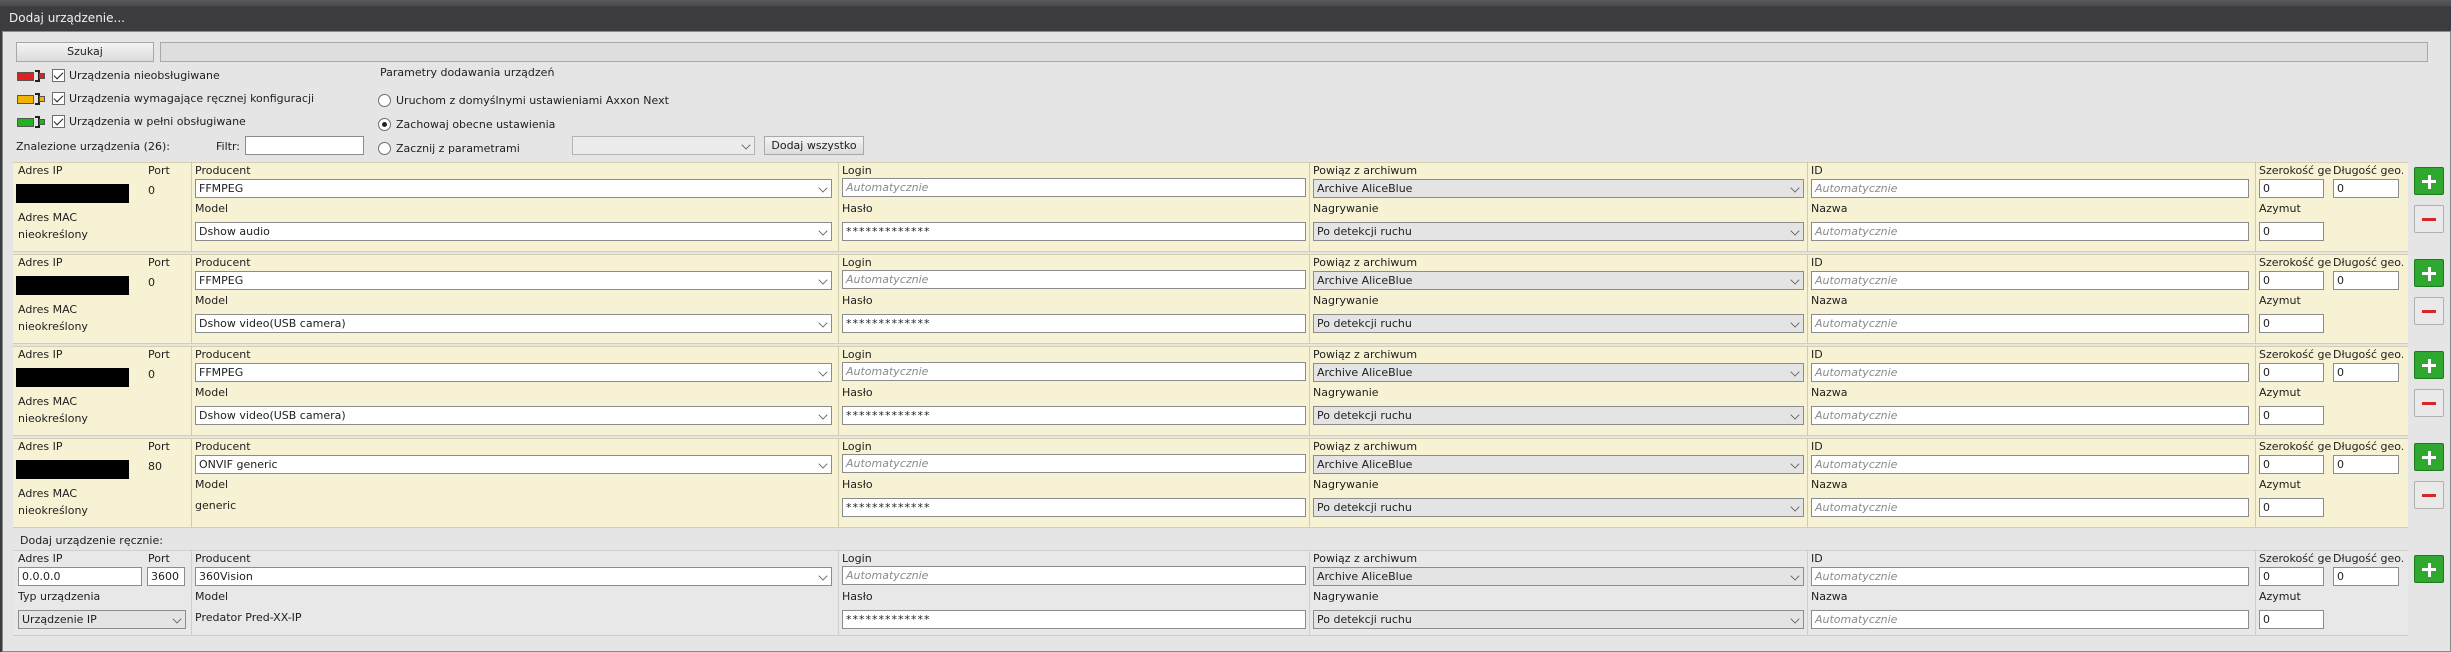 The height and width of the screenshot is (652, 2451). I want to click on legend-yellow-checkbox, so click(58, 98).